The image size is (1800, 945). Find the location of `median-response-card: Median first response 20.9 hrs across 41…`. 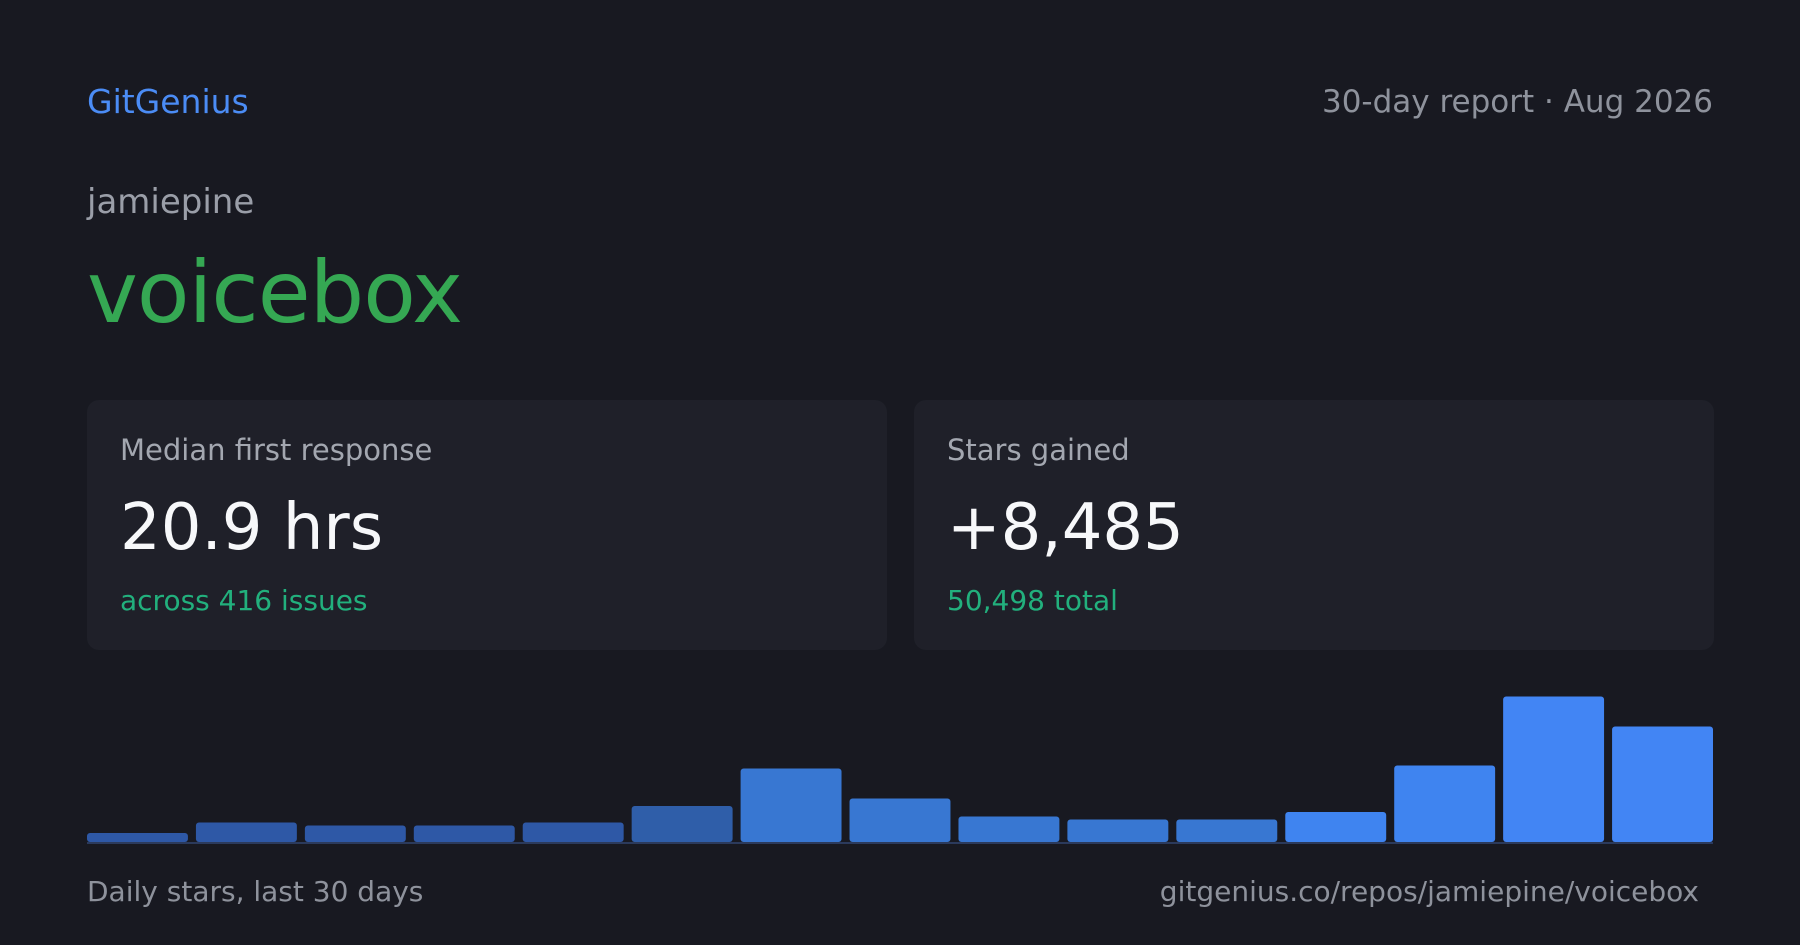

median-response-card: Median first response 20.9 hrs across 41… is located at coordinates (487, 525).